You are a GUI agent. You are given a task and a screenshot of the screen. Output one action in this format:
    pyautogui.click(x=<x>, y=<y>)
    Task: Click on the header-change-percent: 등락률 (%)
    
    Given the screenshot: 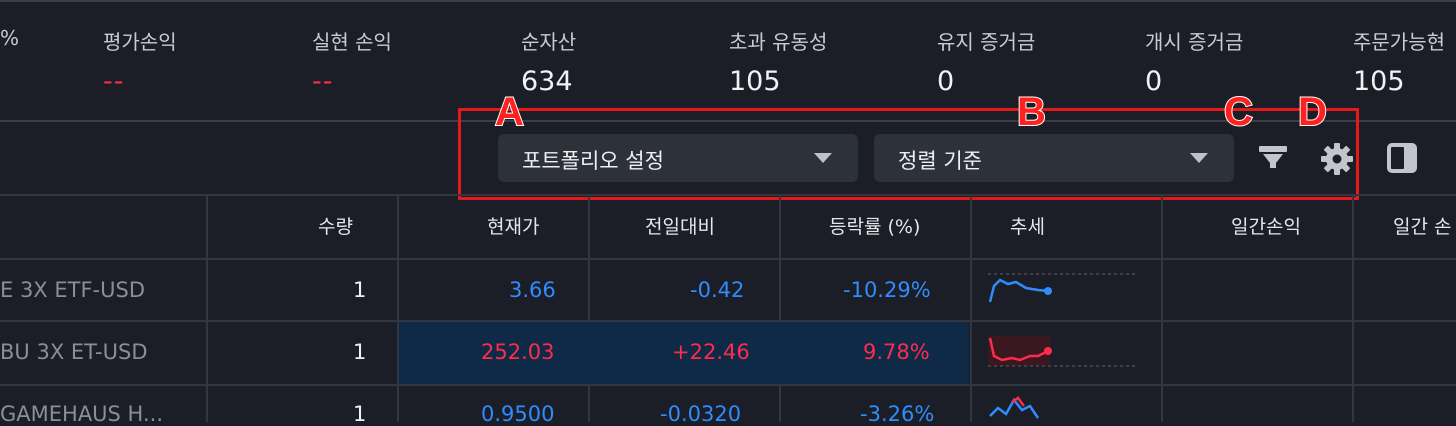 What is the action you would take?
    pyautogui.click(x=874, y=225)
    